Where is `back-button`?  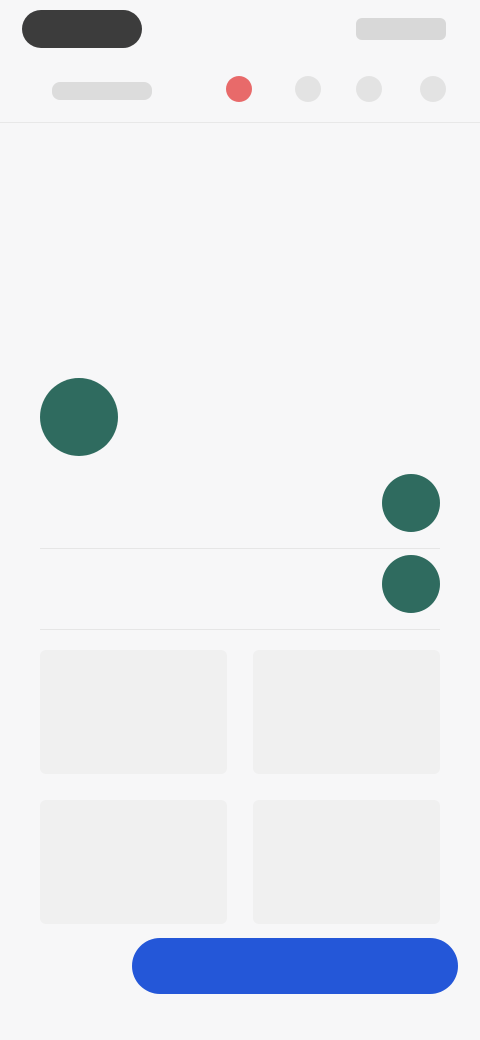
back-button is located at coordinates (102, 91).